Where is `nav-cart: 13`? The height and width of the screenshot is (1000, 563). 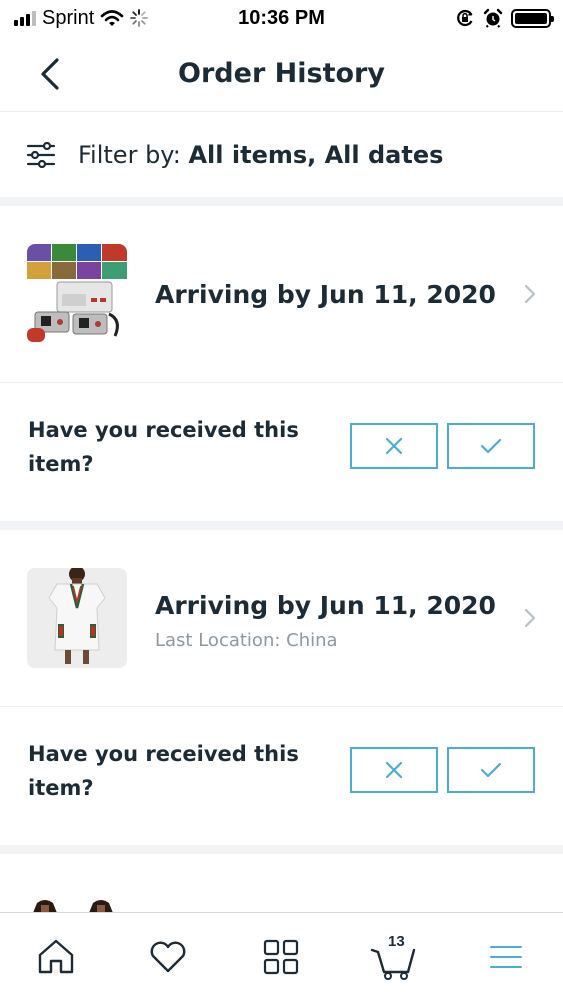 nav-cart: 13 is located at coordinates (394, 956).